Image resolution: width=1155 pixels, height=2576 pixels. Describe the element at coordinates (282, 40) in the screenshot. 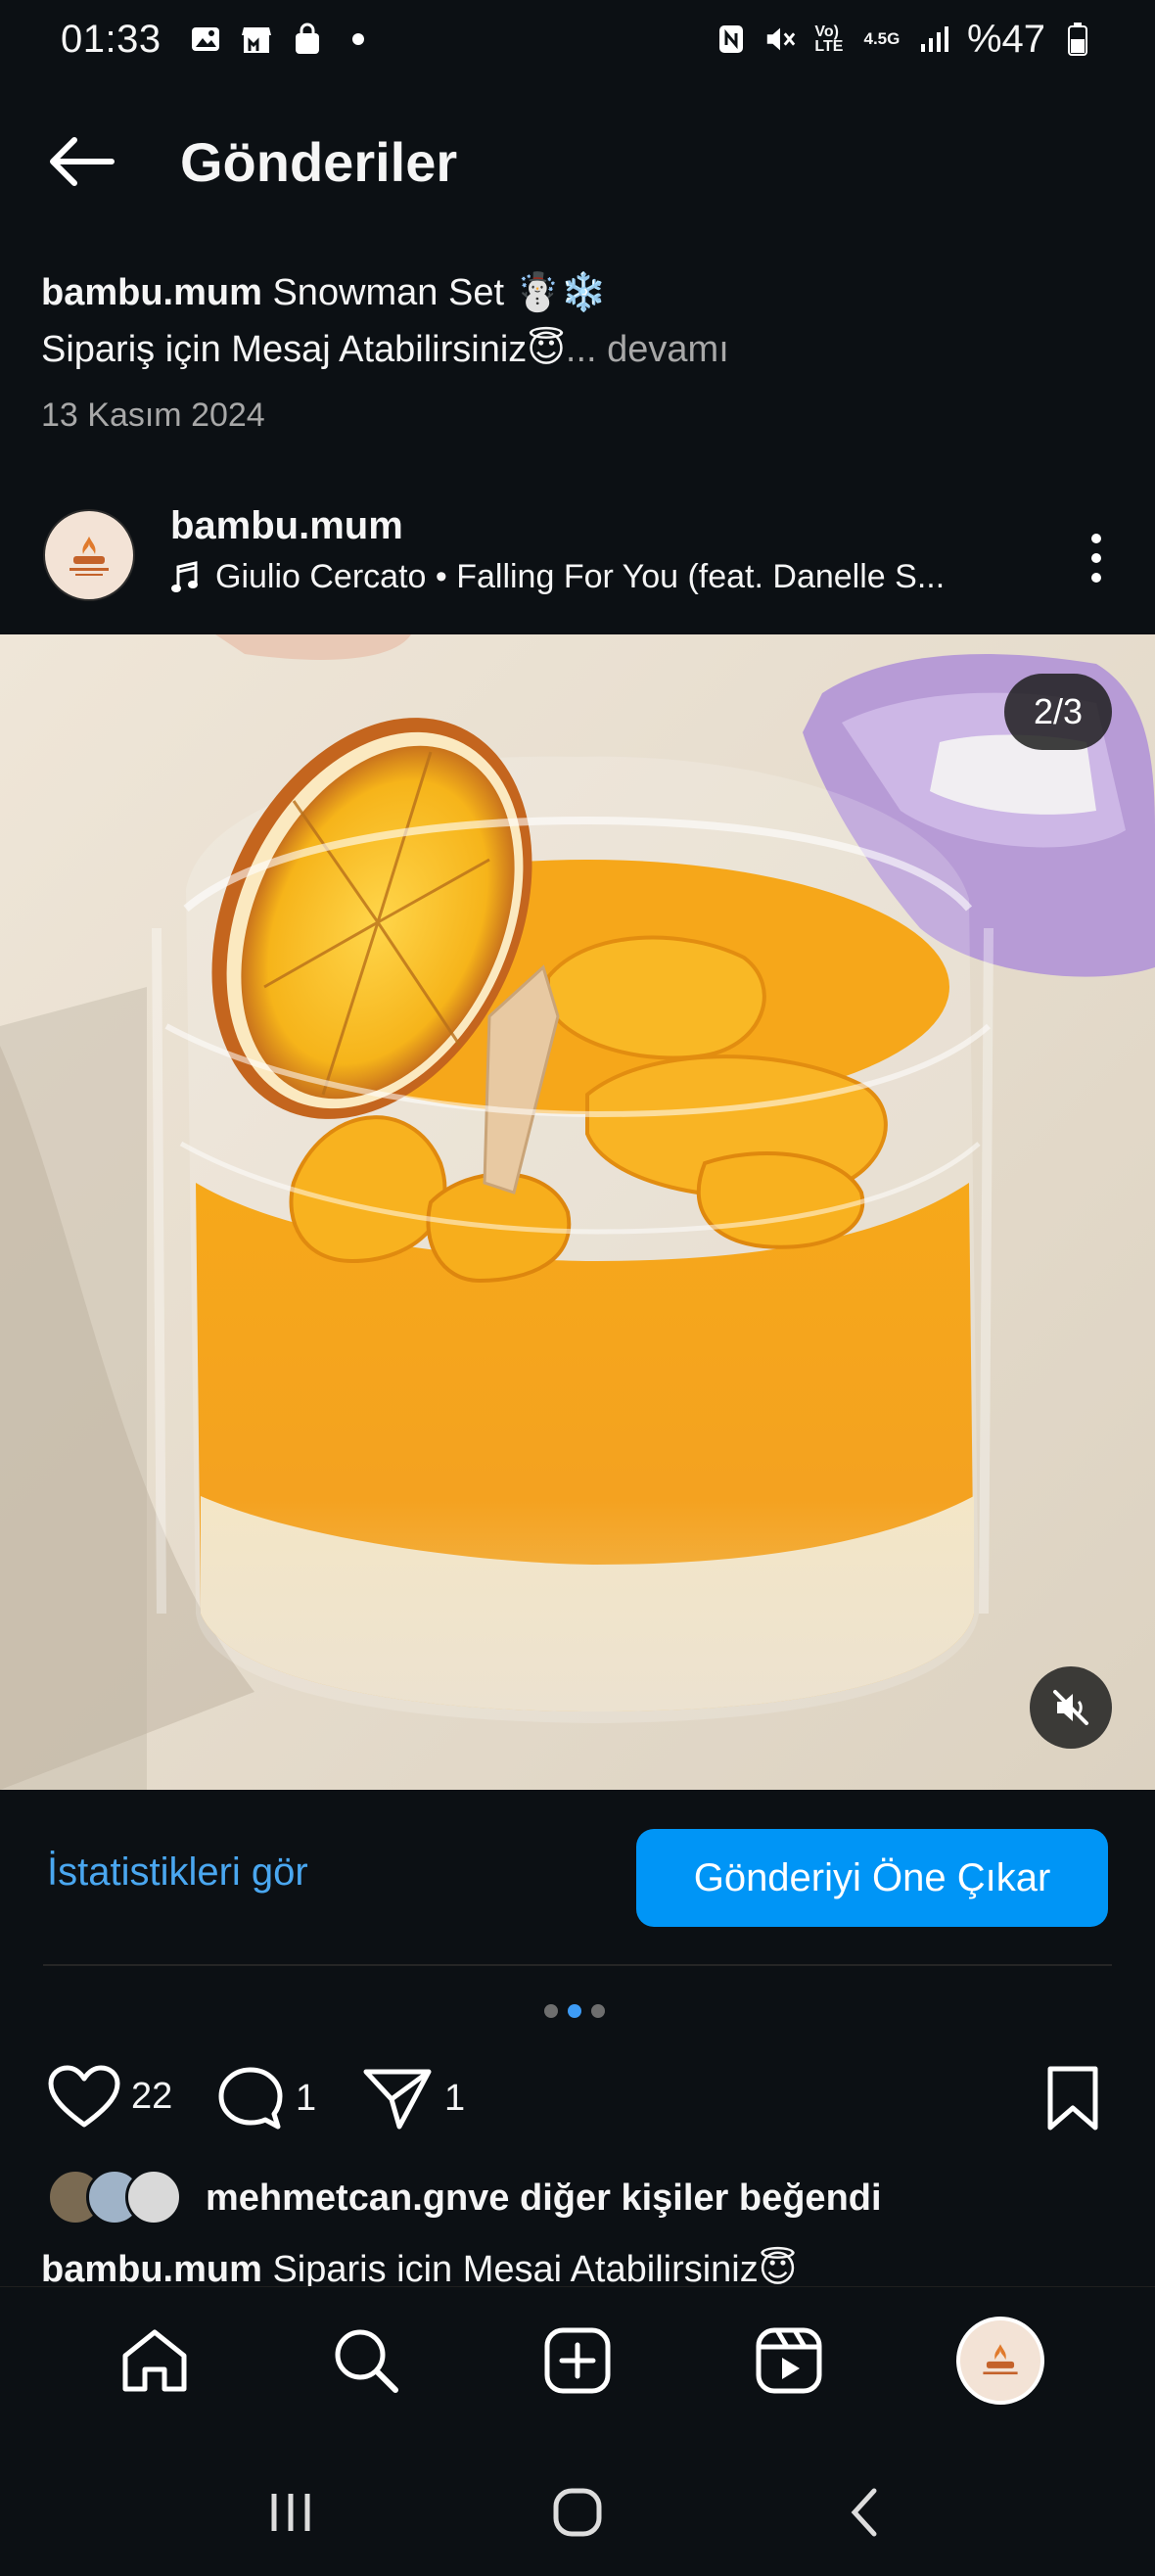

I see `status-left-icons` at that location.